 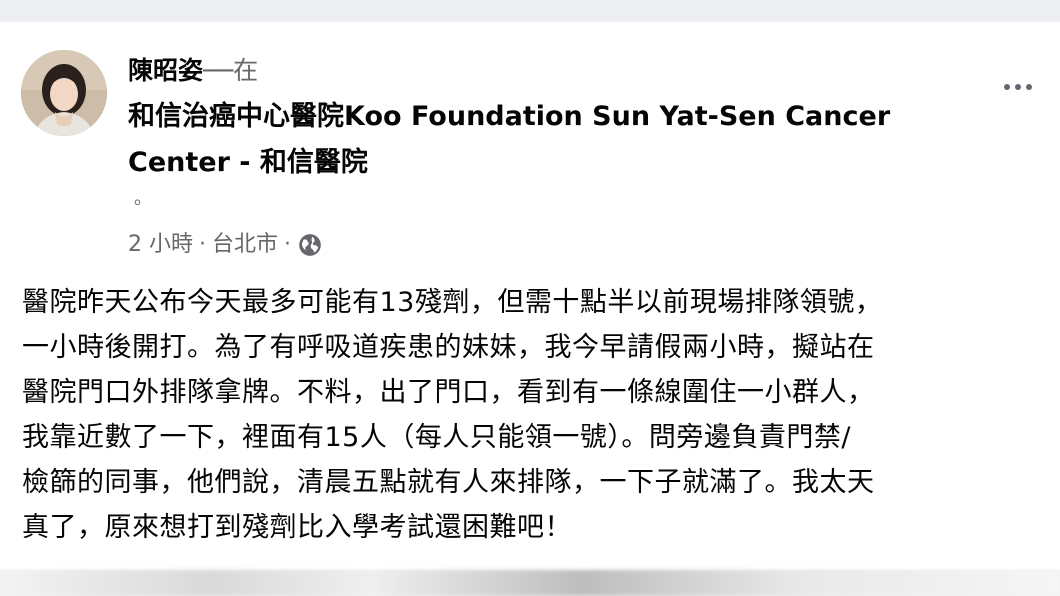 I want to click on globe-icon, so click(x=310, y=245).